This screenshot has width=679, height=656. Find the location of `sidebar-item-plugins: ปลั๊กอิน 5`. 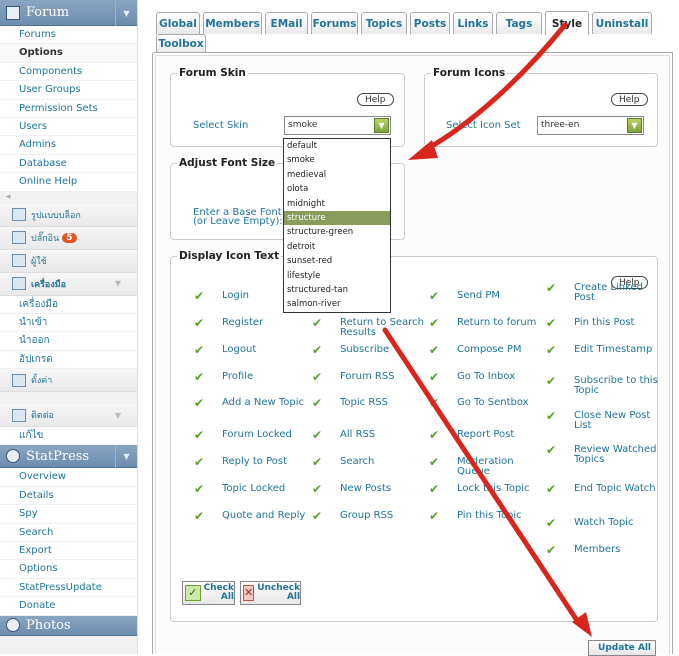

sidebar-item-plugins: ปลั๊กอิน 5 is located at coordinates (68, 238).